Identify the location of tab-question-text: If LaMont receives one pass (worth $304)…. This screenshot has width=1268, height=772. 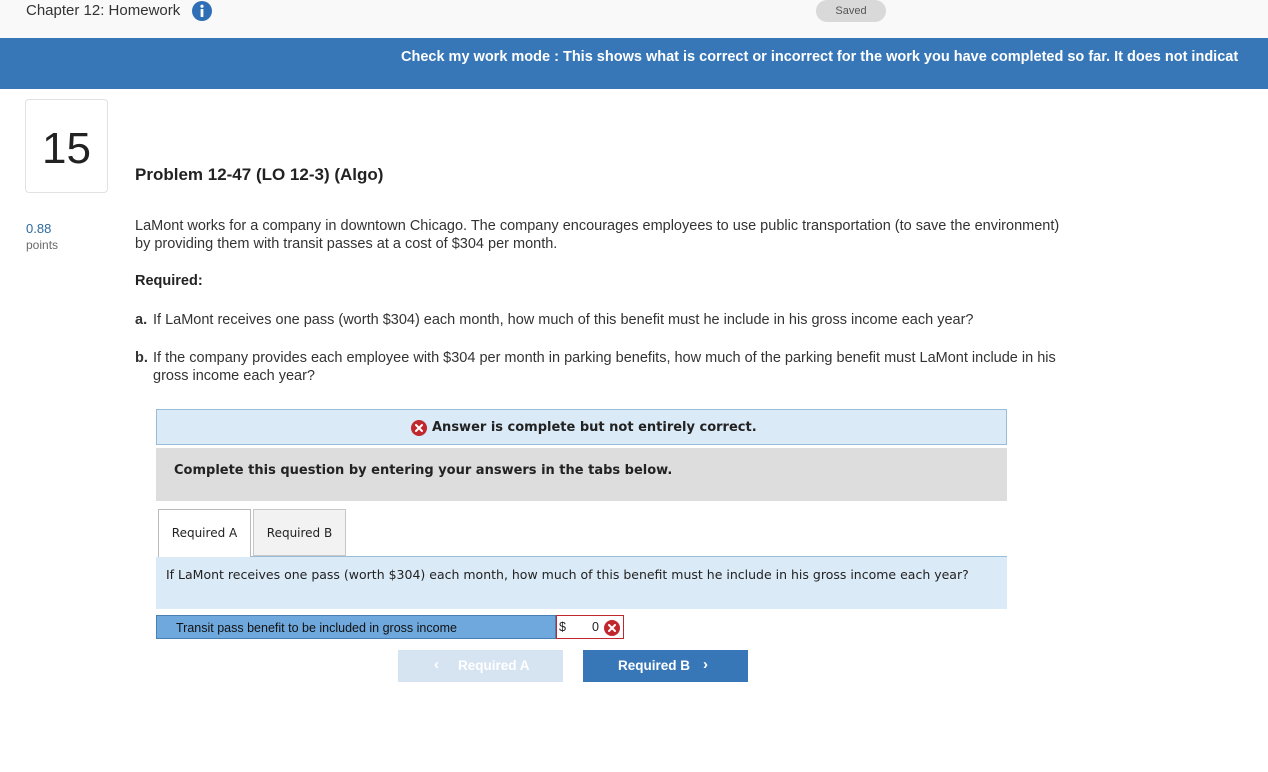
(567, 574).